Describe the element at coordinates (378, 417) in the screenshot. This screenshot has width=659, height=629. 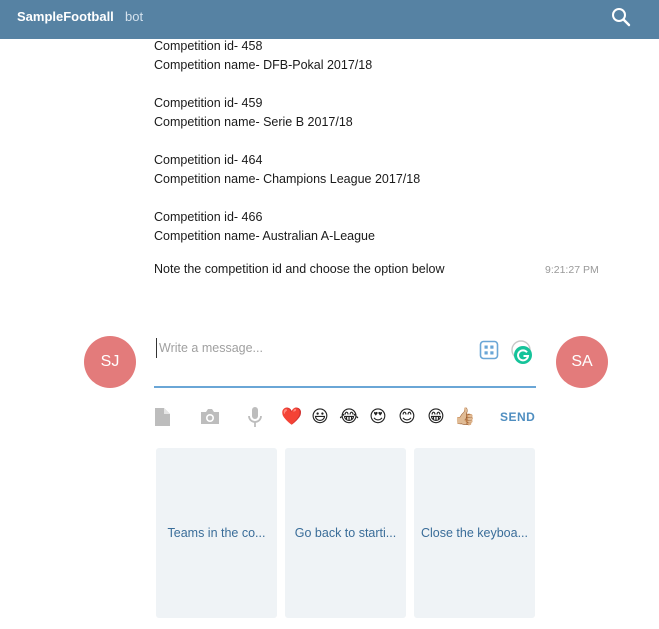
I see `emoji-heart-eyes-button: 😍` at that location.